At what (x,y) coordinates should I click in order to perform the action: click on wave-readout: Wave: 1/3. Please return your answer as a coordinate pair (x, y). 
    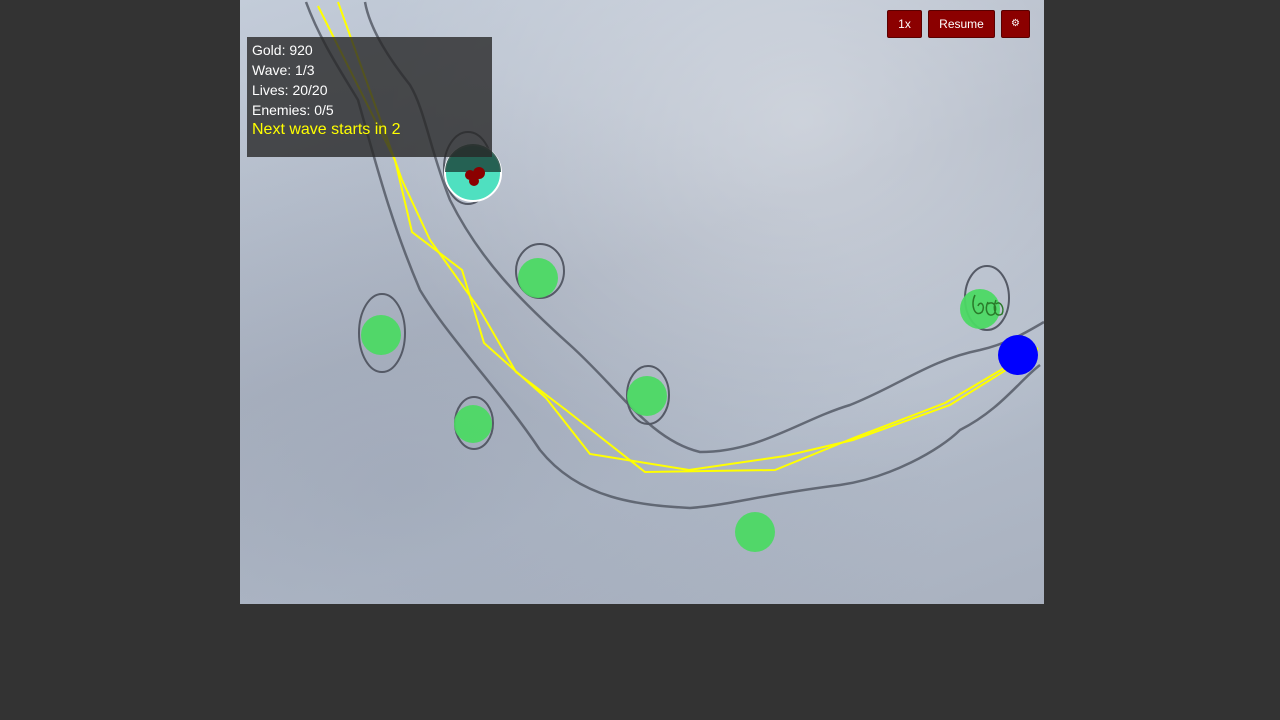
    Looking at the image, I should click on (283, 70).